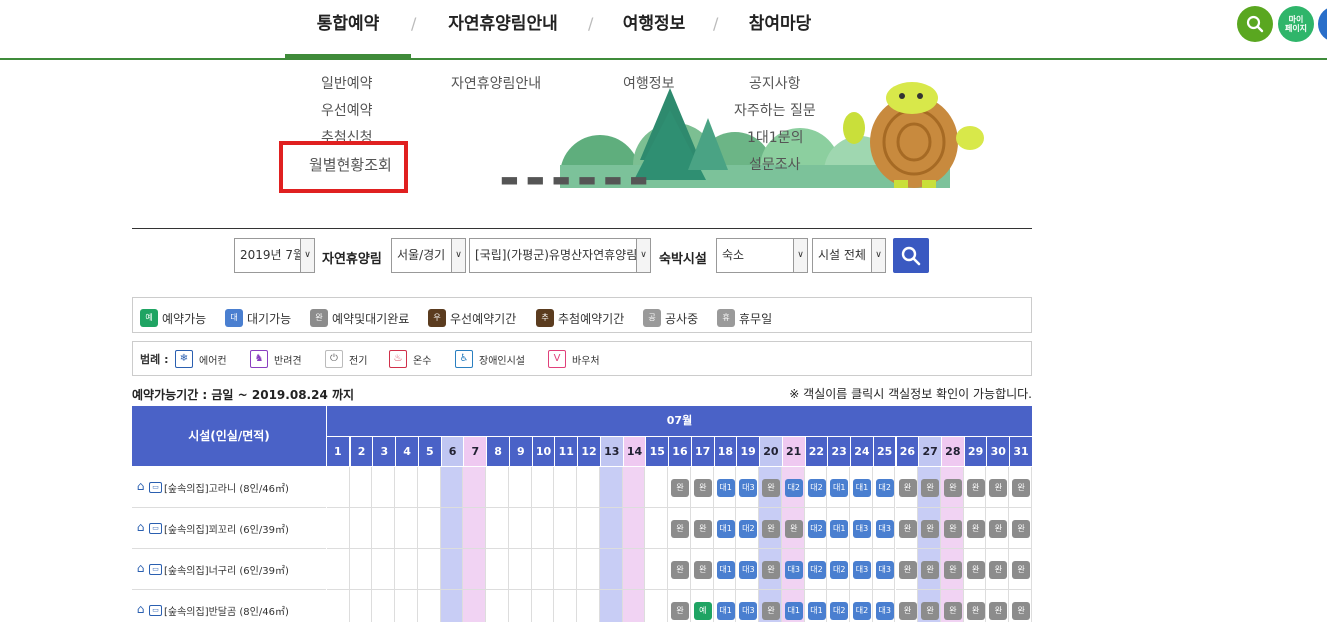 The height and width of the screenshot is (622, 1327). What do you see at coordinates (543, 451) in the screenshot?
I see `day-header: 10` at bounding box center [543, 451].